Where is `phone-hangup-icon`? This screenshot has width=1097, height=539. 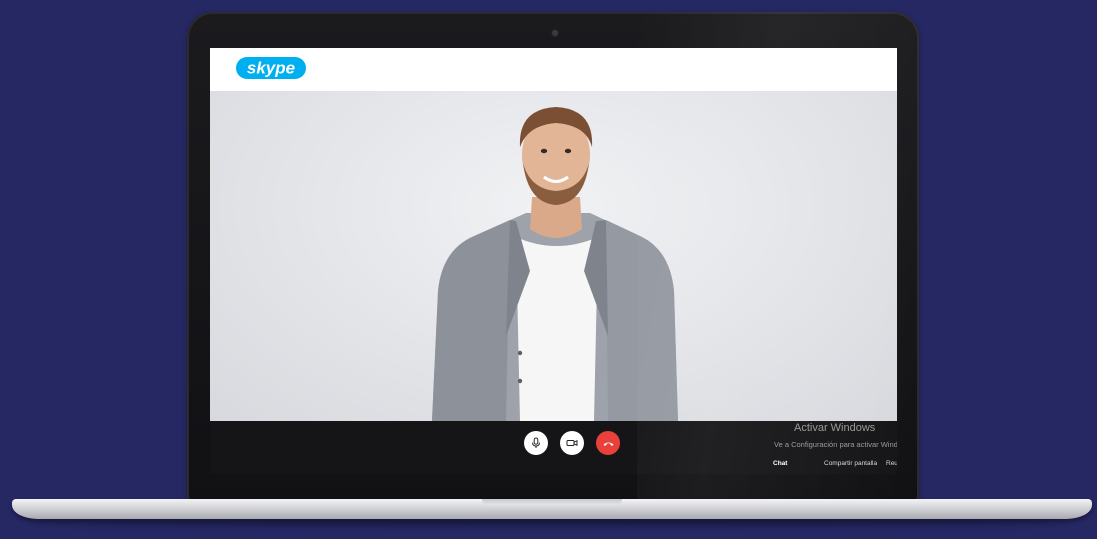 phone-hangup-icon is located at coordinates (608, 444).